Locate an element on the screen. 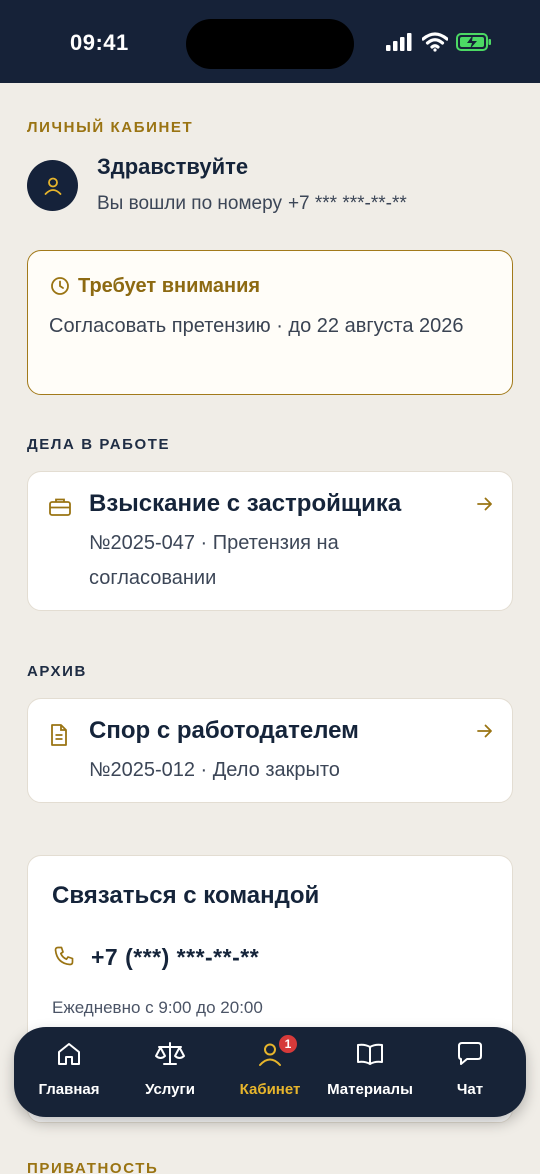 The height and width of the screenshot is (1174, 540). attention-title: Требует внимания is located at coordinates (169, 286).